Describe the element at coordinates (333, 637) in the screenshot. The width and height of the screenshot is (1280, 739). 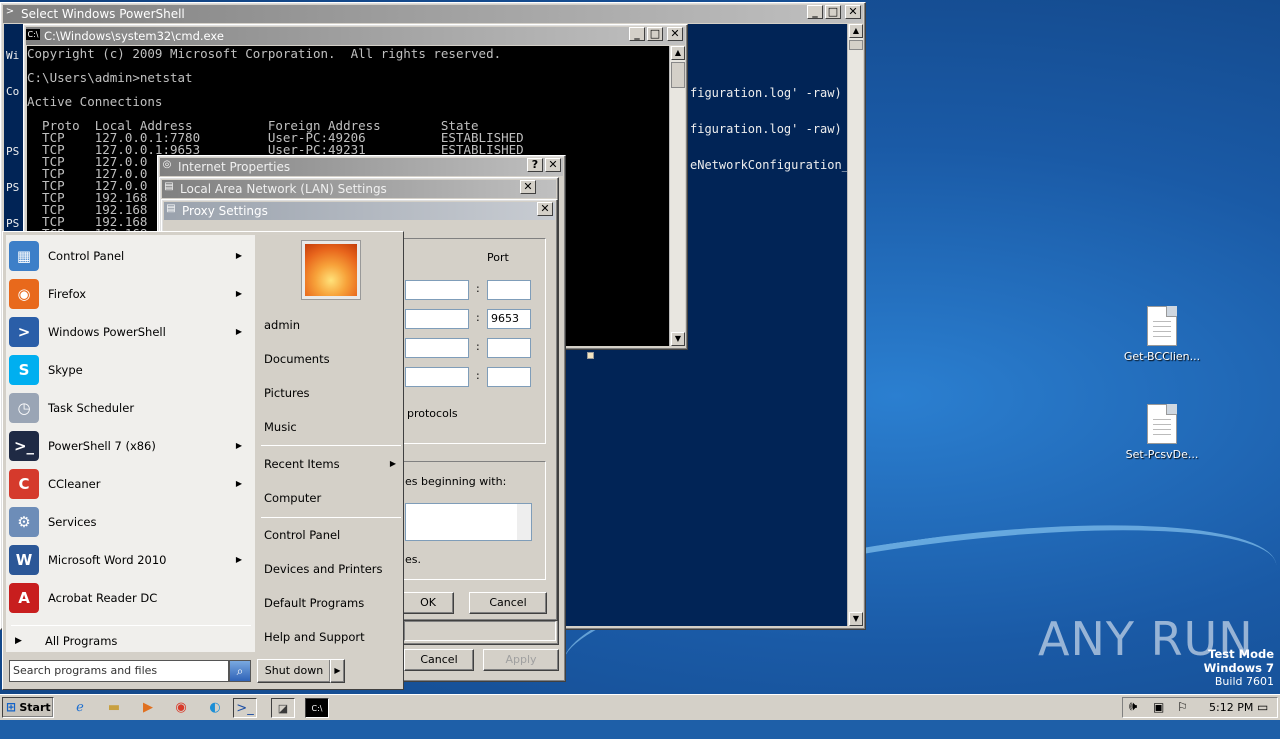
I see `places-item: Help and Support` at that location.